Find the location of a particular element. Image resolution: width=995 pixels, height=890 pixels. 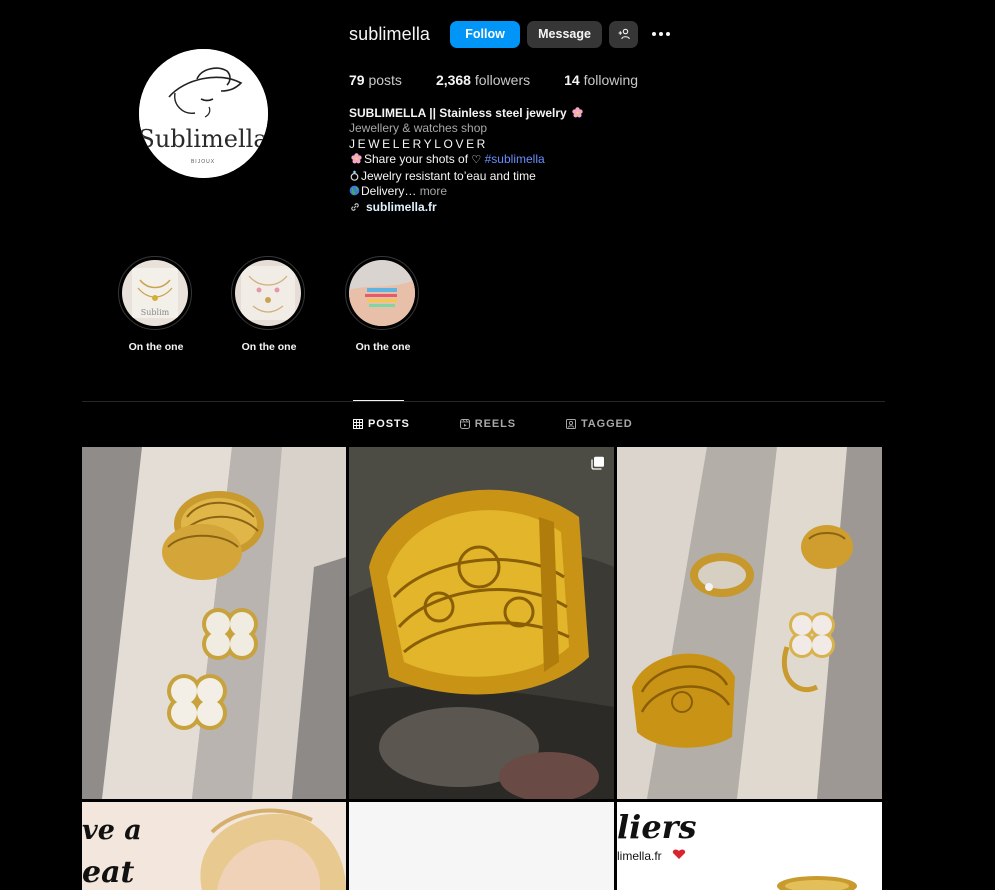

bio-resistant-text: Jewelry resistant to’eau and time is located at coordinates (448, 175).